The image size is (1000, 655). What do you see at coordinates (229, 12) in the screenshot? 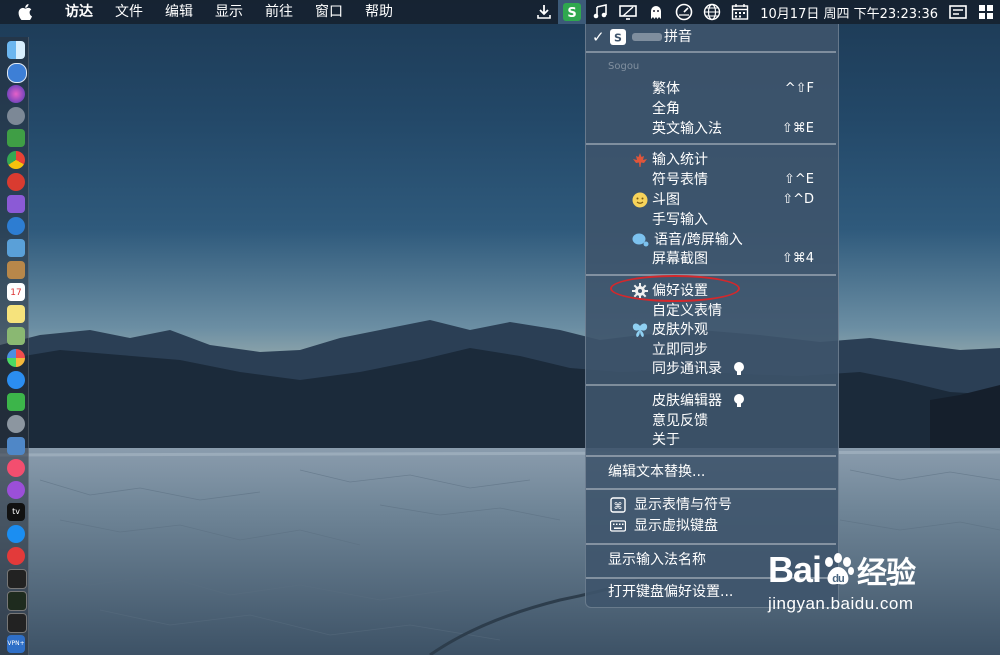
I see `menu-view: 显示` at bounding box center [229, 12].